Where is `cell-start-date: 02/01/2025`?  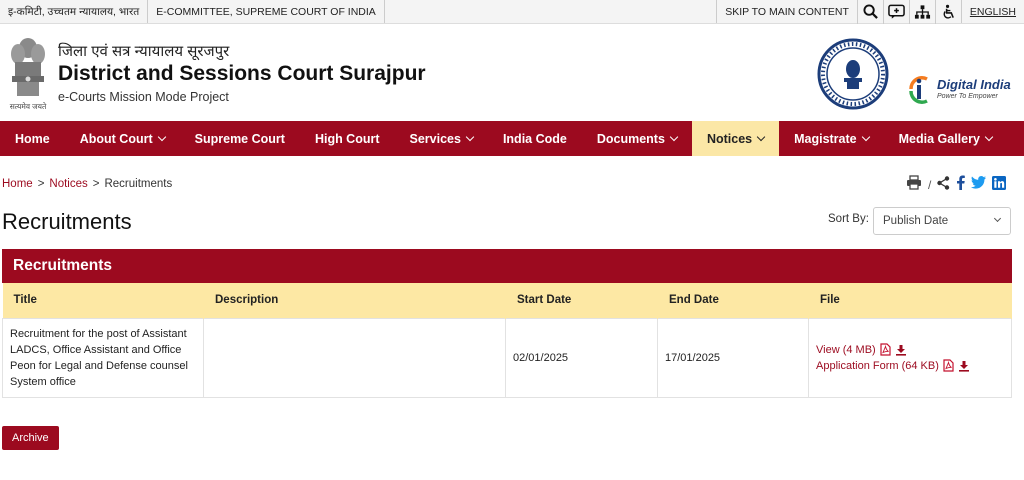 cell-start-date: 02/01/2025 is located at coordinates (581, 357).